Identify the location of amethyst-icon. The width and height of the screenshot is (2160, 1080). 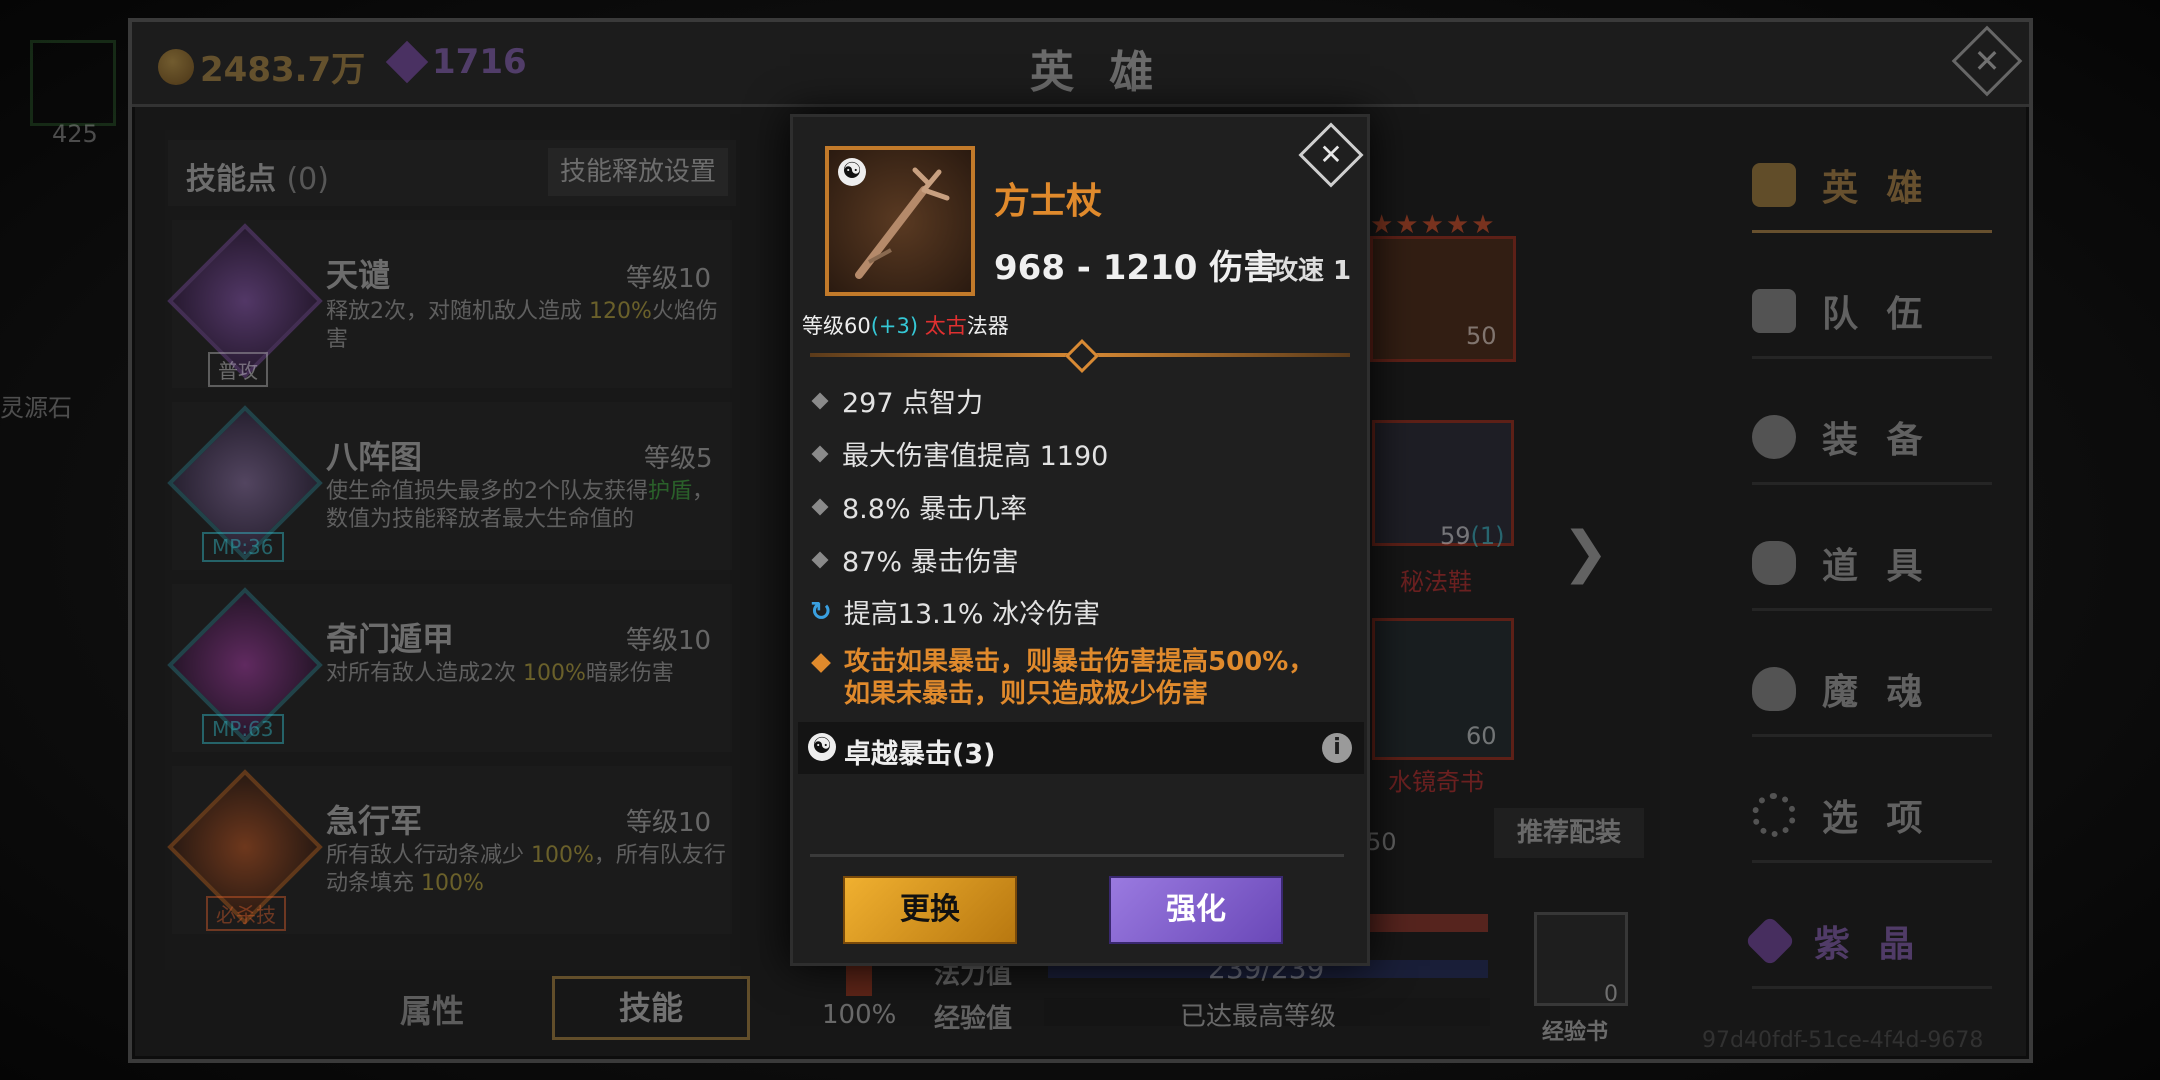
(1770, 941).